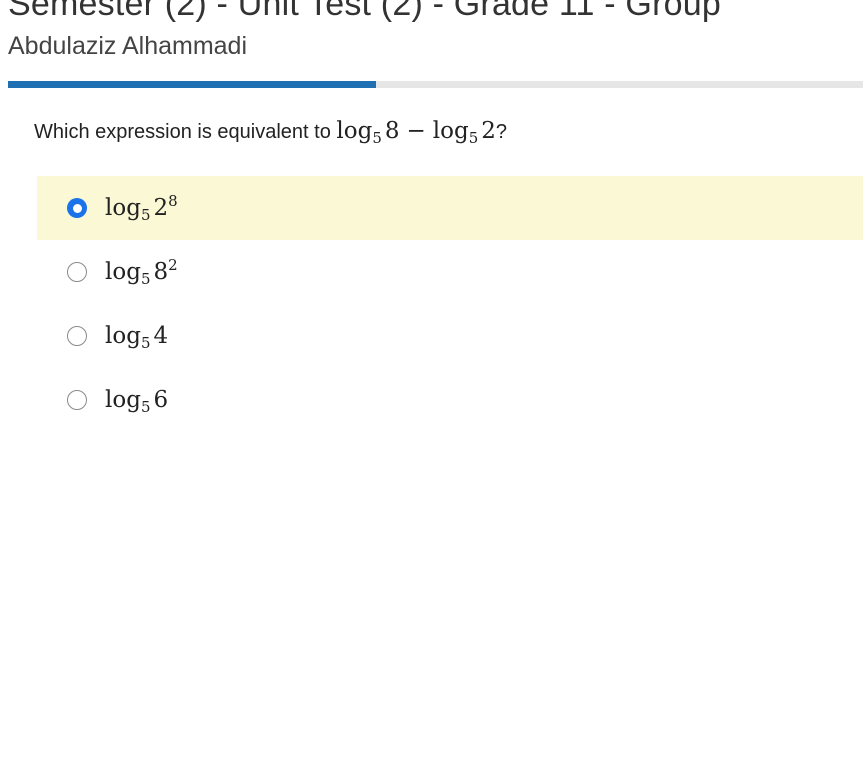 The height and width of the screenshot is (779, 863). What do you see at coordinates (145, 279) in the screenshot?
I see `option-b-base: 5` at bounding box center [145, 279].